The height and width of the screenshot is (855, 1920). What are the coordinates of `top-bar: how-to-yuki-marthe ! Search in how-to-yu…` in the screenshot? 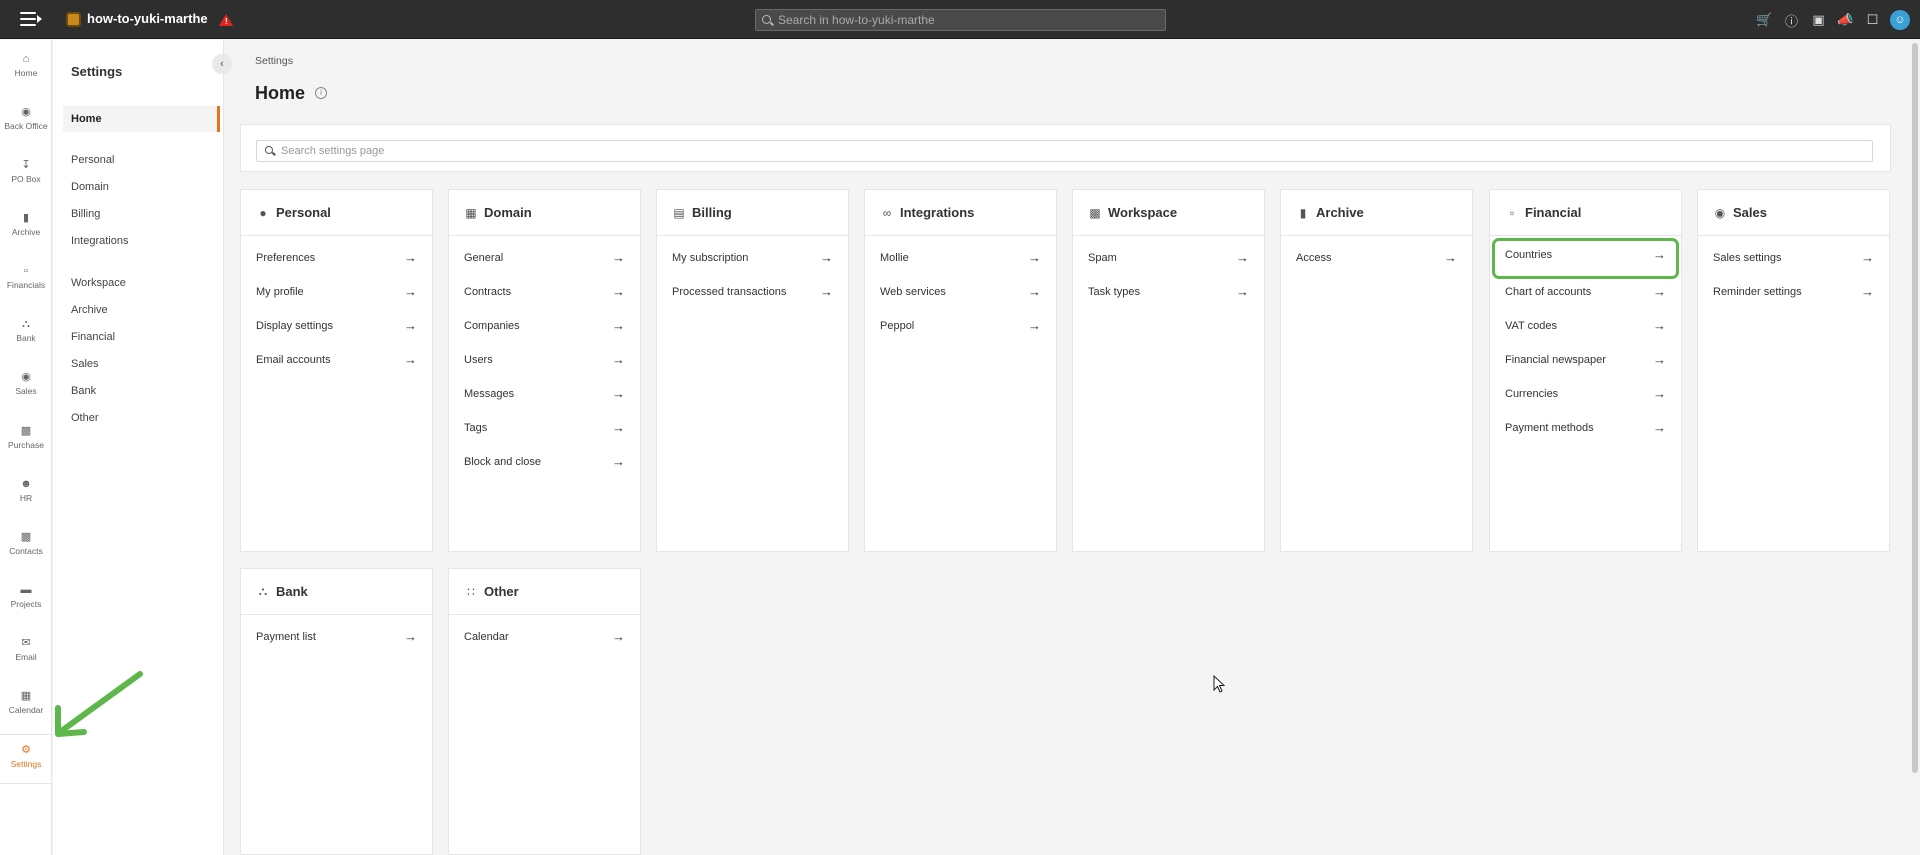 It's located at (960, 19).